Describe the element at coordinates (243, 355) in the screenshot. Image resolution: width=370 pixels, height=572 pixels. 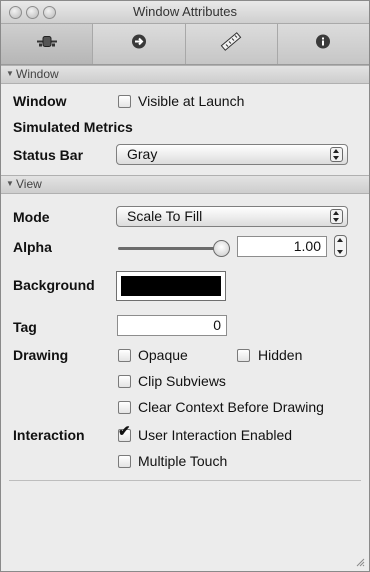
I see `hidden-checkbox` at that location.